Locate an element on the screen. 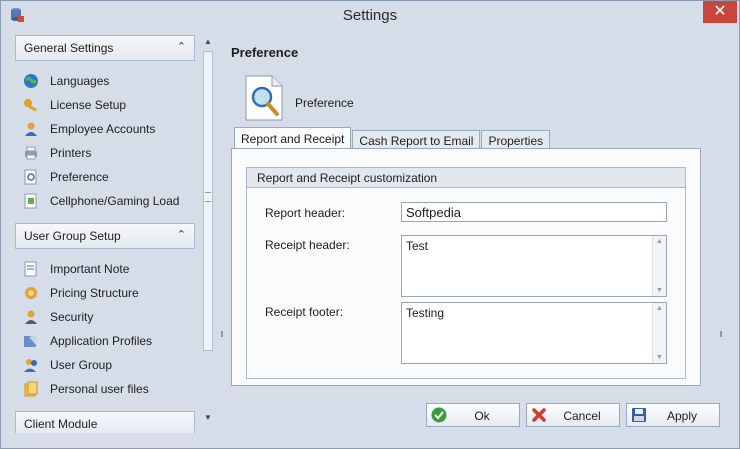 Image resolution: width=740 pixels, height=449 pixels. globe-icon is located at coordinates (31, 81).